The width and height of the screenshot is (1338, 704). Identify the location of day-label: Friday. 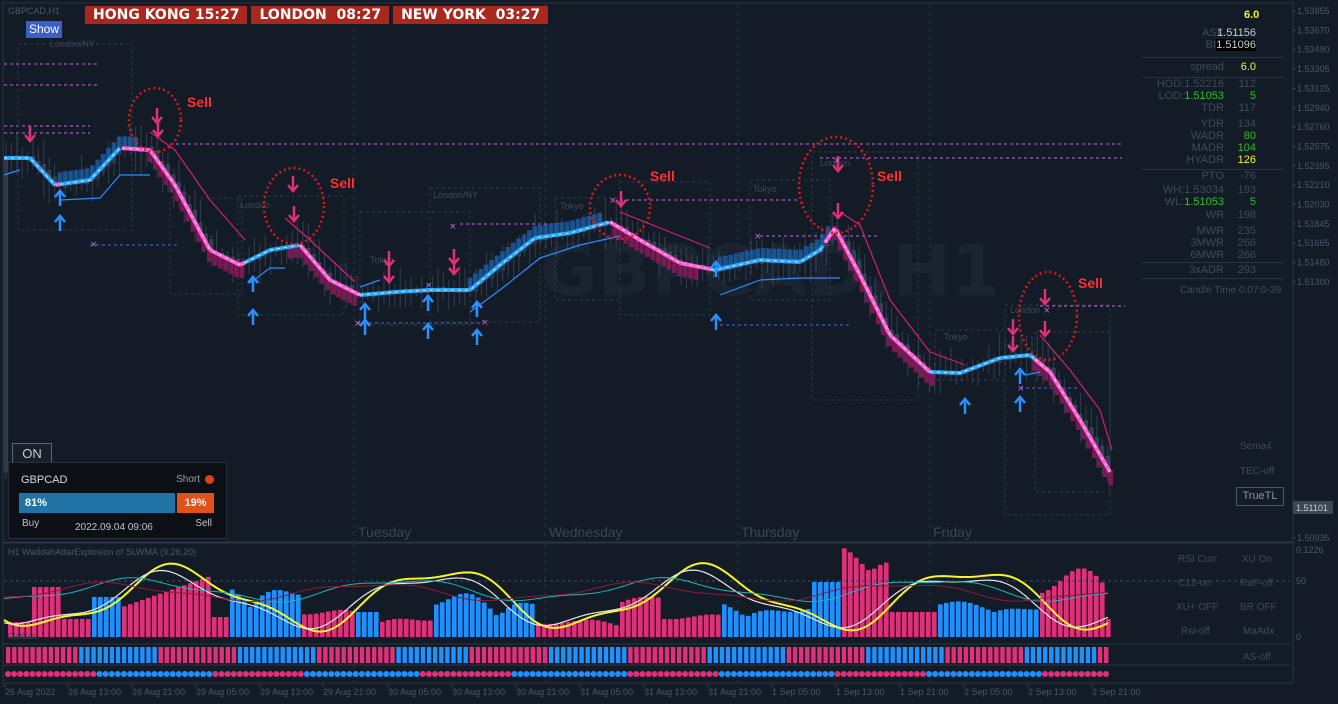
(952, 532).